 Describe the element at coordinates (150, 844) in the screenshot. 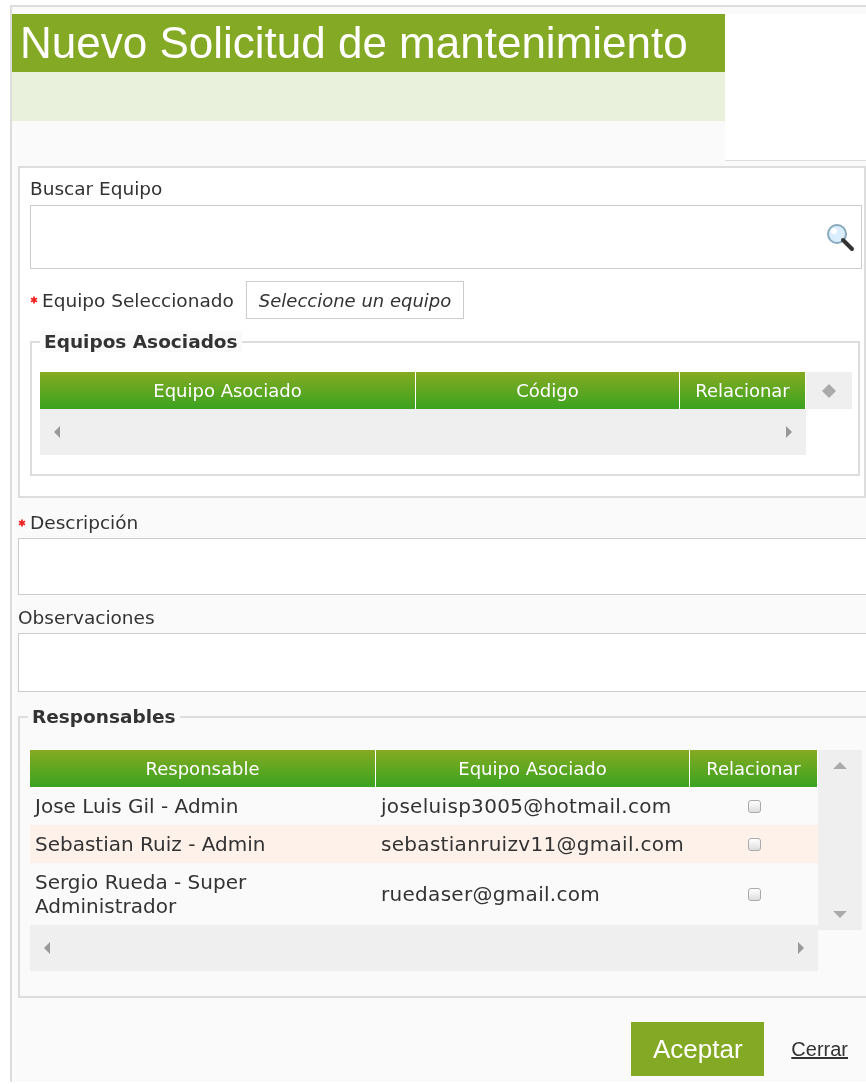

I see `table-cell: Sebastian Ruiz - Admin` at that location.